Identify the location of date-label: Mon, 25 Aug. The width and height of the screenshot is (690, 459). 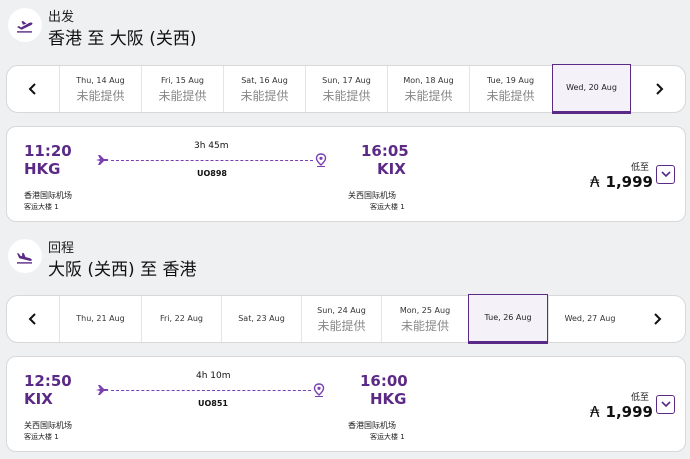
(425, 310).